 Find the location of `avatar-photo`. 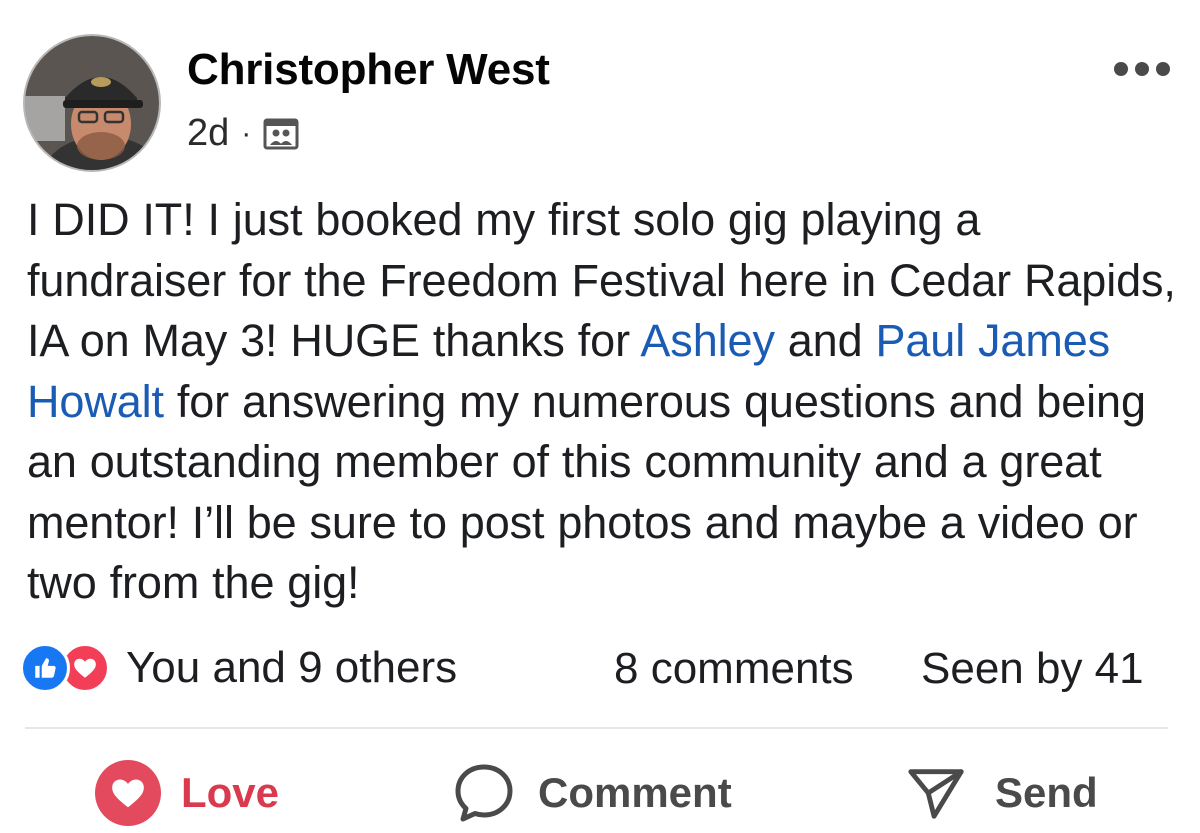

avatar-photo is located at coordinates (92, 103).